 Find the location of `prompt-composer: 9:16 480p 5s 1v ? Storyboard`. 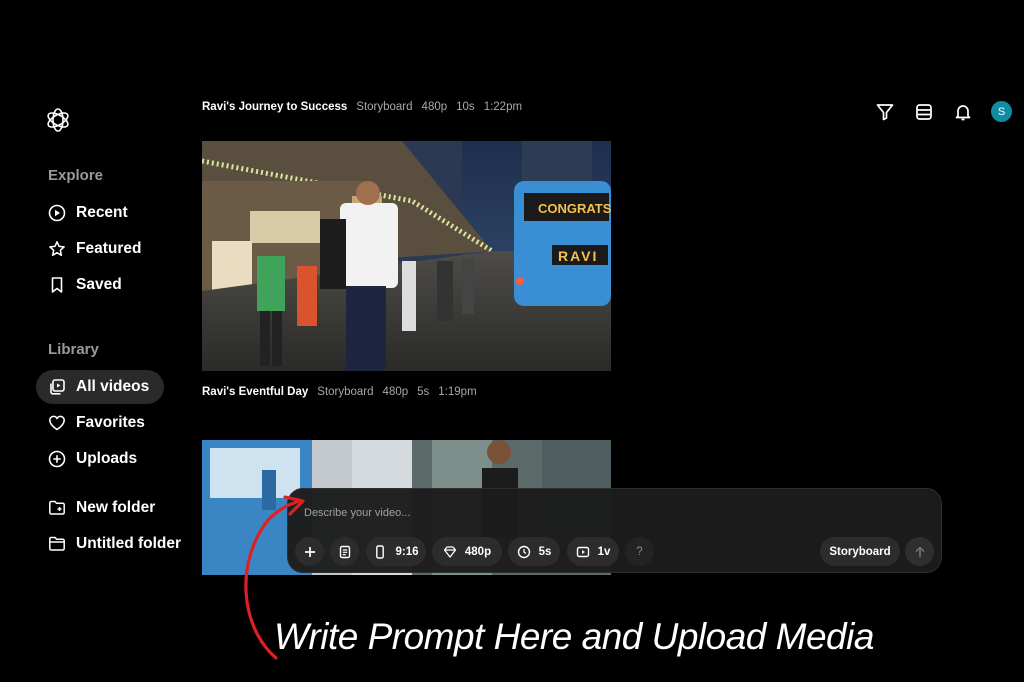

prompt-composer: 9:16 480p 5s 1v ? Storyboard is located at coordinates (614, 530).